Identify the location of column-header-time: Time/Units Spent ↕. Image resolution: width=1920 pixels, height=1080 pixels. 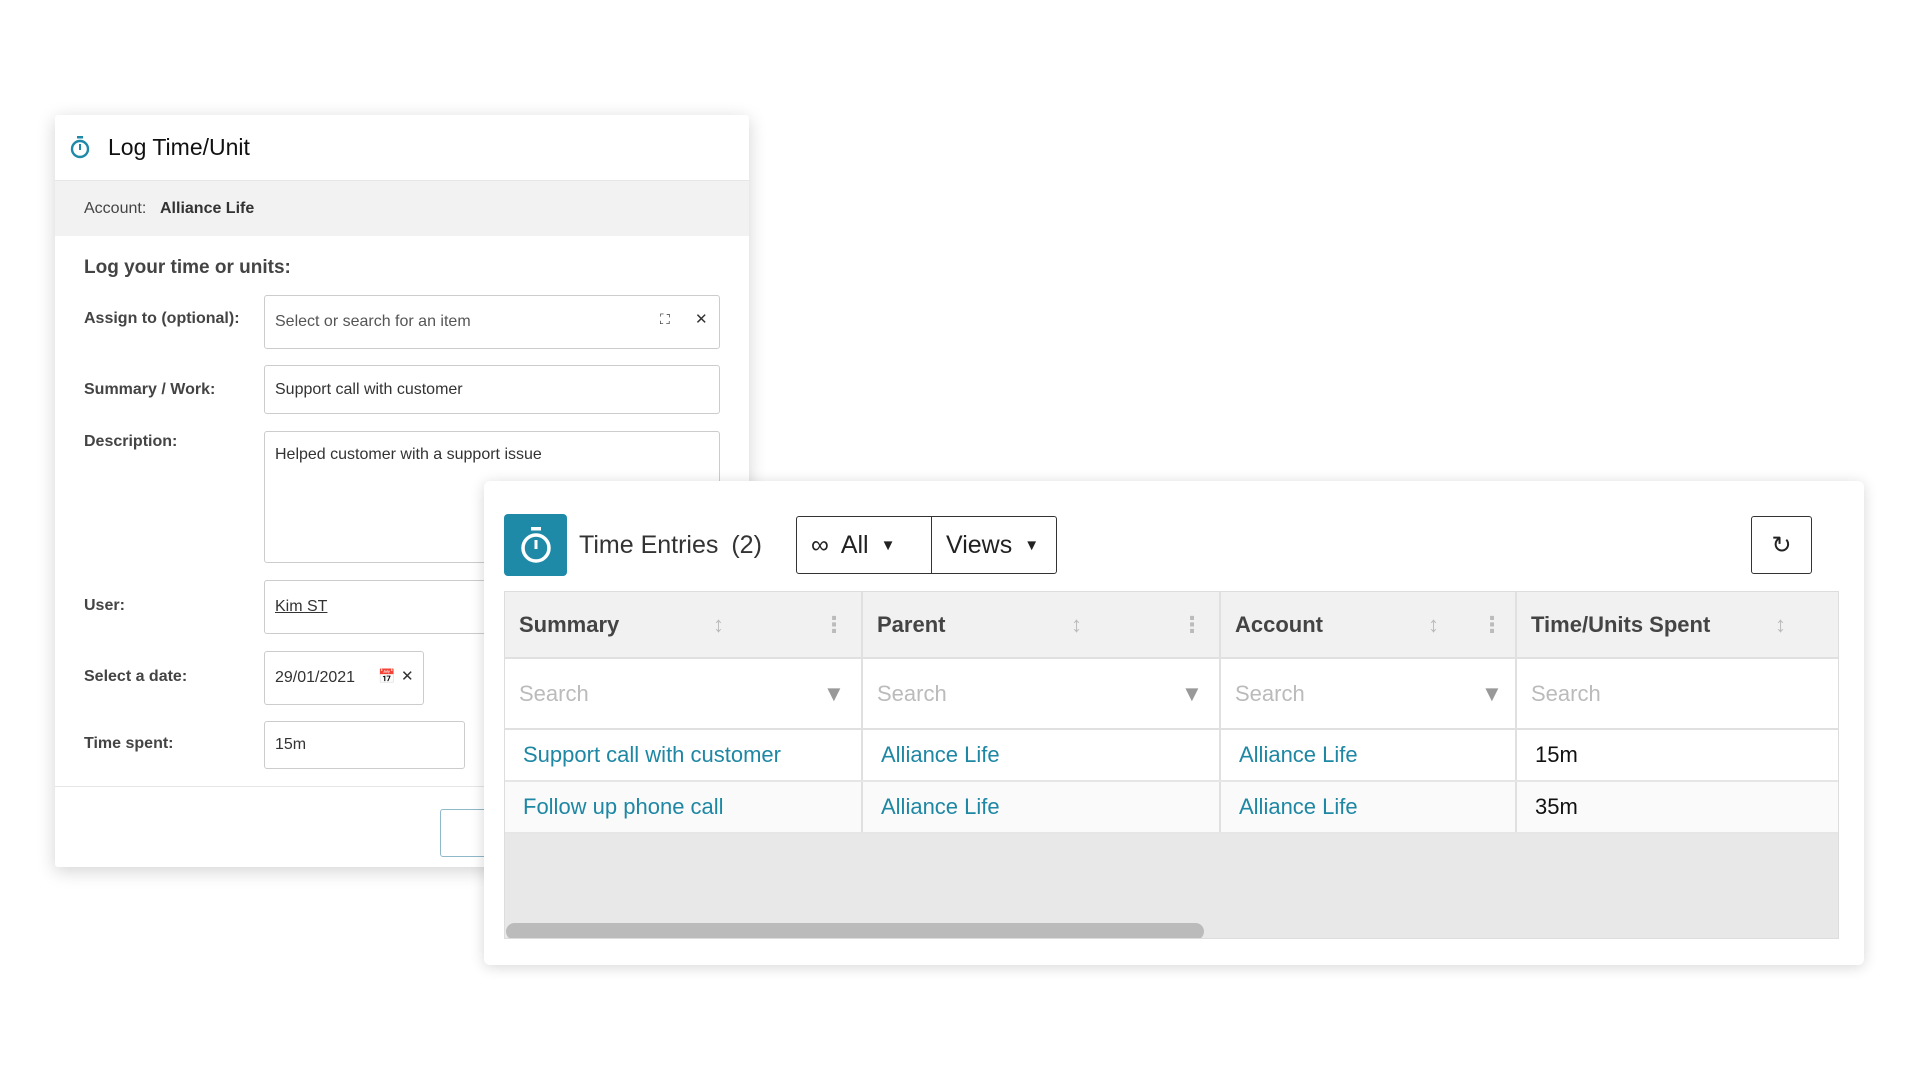
(1677, 624).